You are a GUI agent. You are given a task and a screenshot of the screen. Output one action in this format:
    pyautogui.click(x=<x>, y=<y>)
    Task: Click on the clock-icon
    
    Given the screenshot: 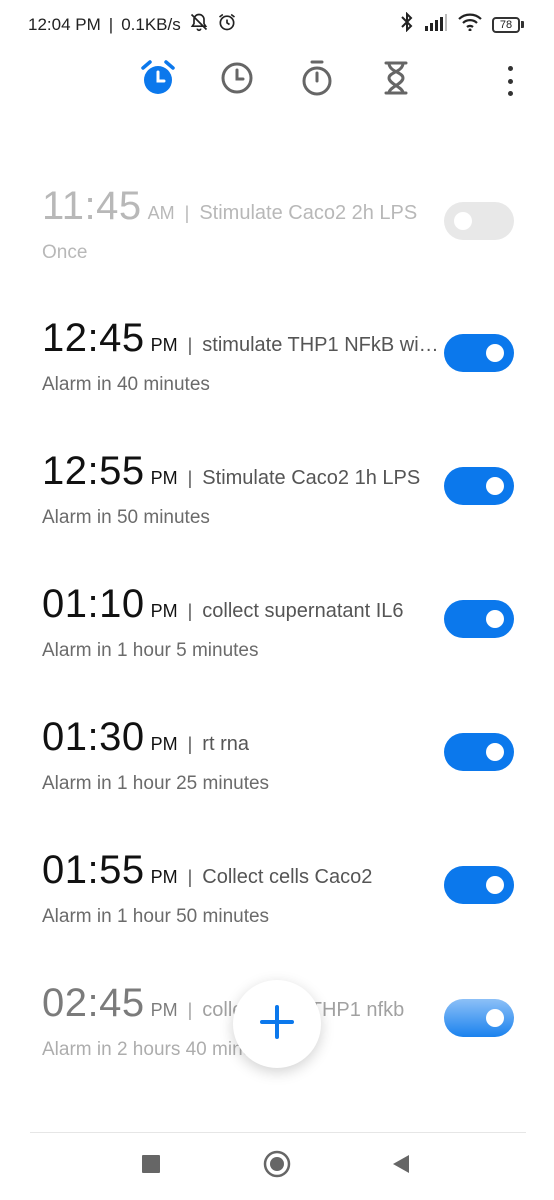 What is the action you would take?
    pyautogui.click(x=237, y=80)
    